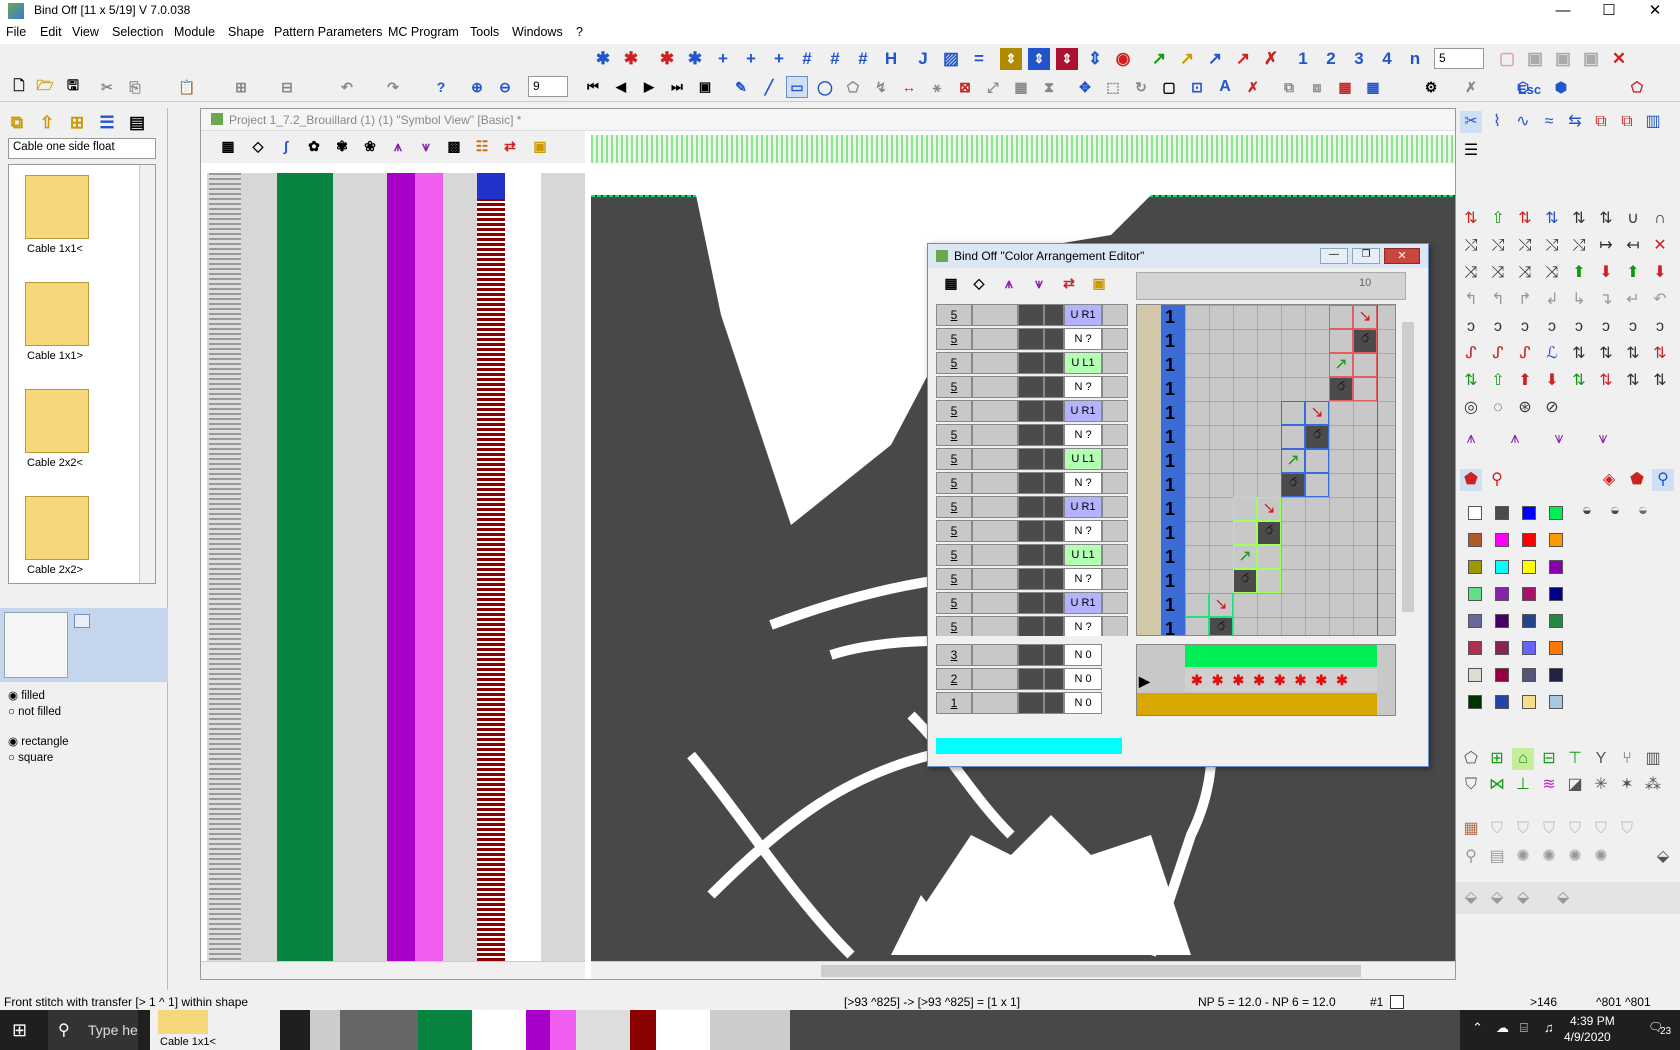 The height and width of the screenshot is (1050, 1680). What do you see at coordinates (1253, 87) in the screenshot?
I see `delete-x-icon: ✗` at bounding box center [1253, 87].